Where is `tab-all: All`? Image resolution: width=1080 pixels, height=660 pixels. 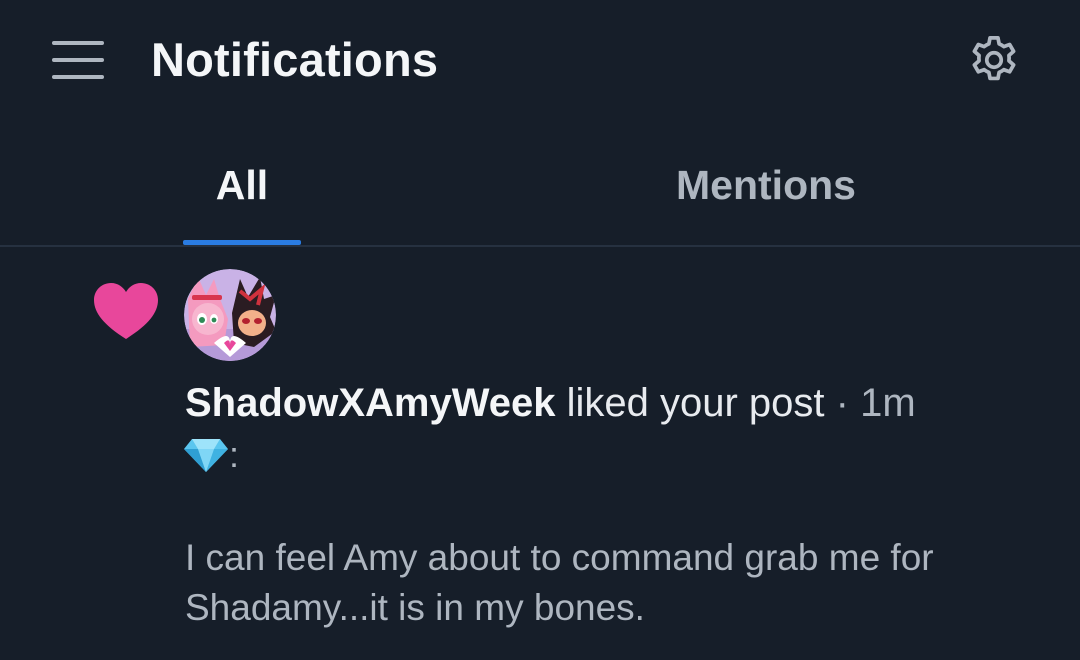
tab-all: All is located at coordinates (242, 185).